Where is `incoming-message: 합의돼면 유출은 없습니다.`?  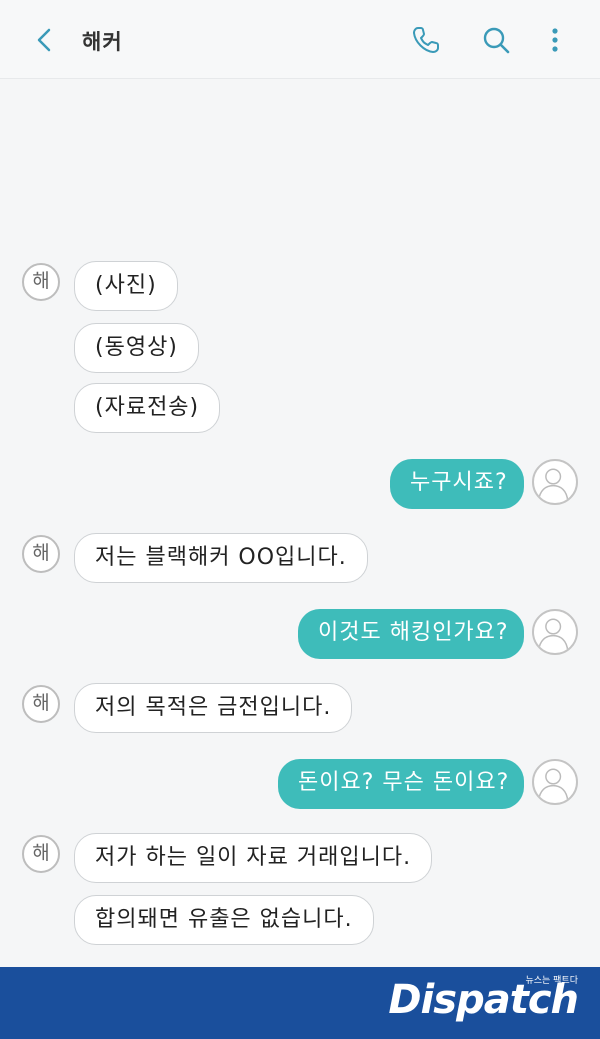
incoming-message: 합의돼면 유출은 없습니다. is located at coordinates (224, 920).